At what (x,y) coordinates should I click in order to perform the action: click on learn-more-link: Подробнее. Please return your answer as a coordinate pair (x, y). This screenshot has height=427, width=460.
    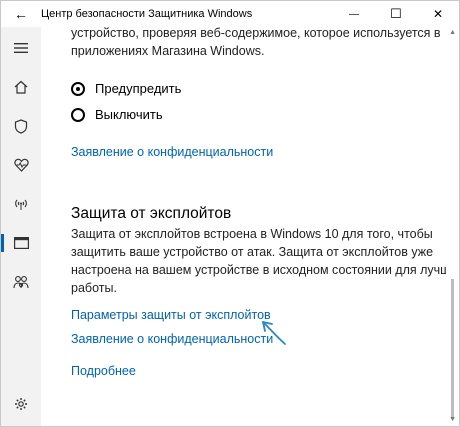
    Looking at the image, I should click on (103, 371).